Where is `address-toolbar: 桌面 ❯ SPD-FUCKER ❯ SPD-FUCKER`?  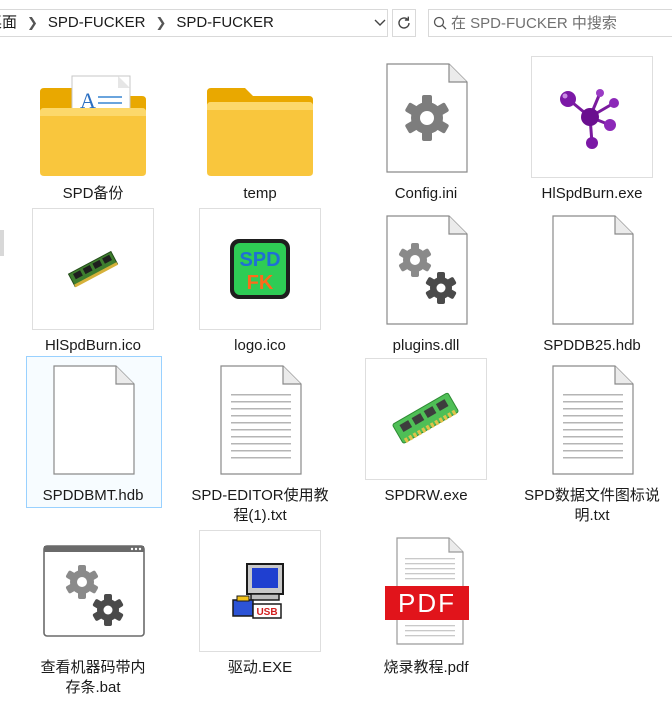 address-toolbar: 桌面 ❯ SPD-FUCKER ❯ SPD-FUCKER is located at coordinates (336, 23).